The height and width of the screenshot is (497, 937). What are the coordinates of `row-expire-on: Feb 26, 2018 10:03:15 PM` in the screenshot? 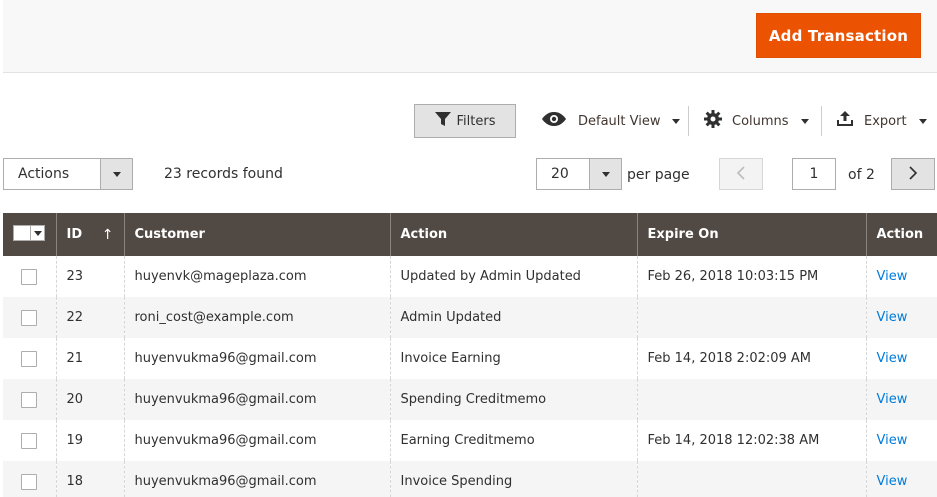 It's located at (751, 276).